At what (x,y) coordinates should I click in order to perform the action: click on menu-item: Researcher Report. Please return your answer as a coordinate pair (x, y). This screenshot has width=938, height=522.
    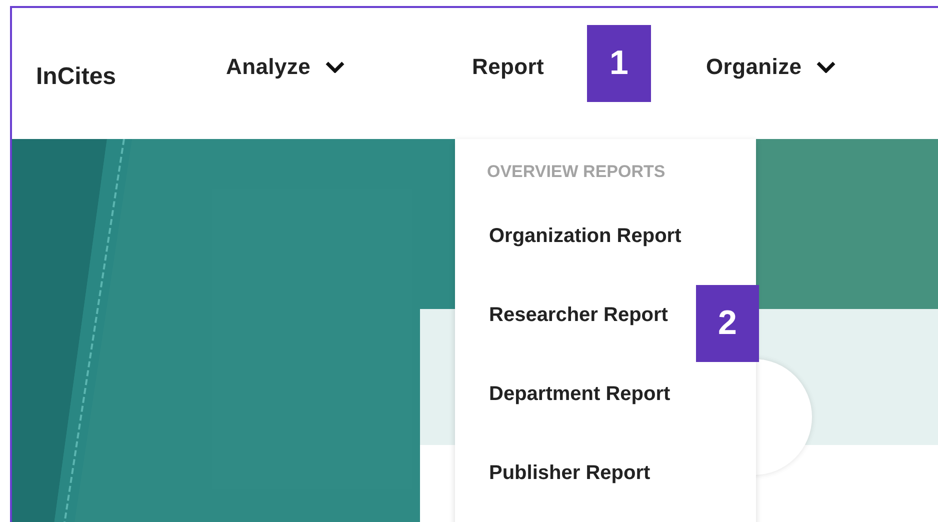
    Looking at the image, I should click on (578, 315).